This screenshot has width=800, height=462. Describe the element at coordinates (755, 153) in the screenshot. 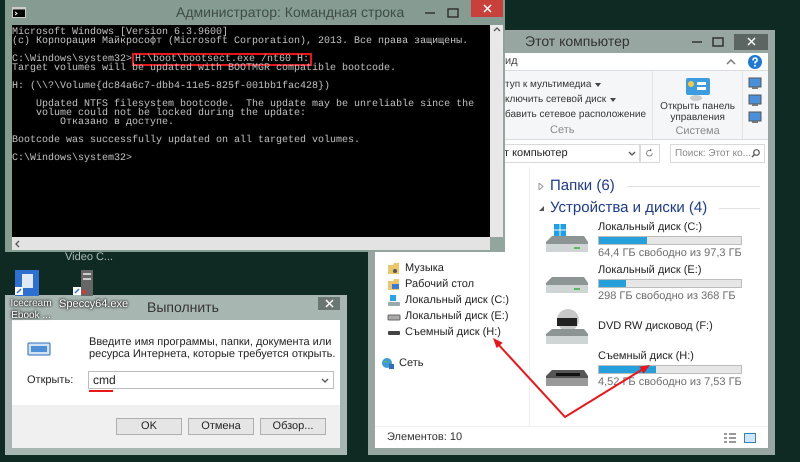

I see `search-icon` at that location.